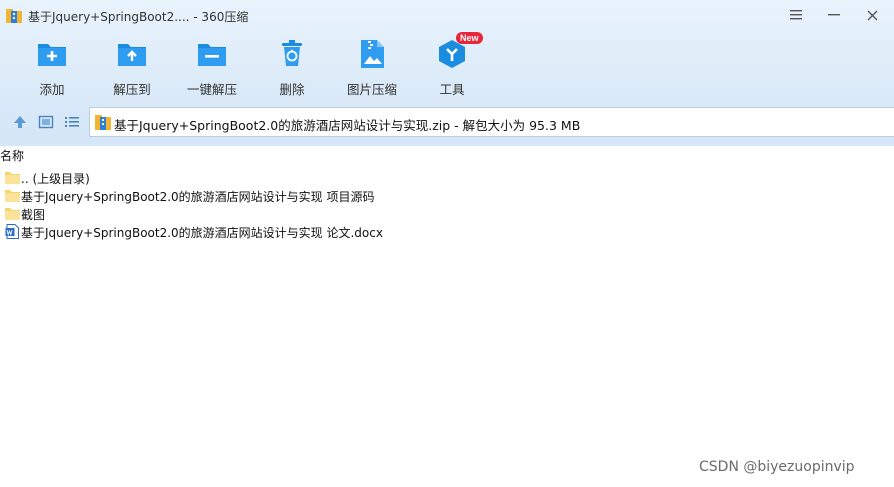  I want to click on close-button, so click(872, 15).